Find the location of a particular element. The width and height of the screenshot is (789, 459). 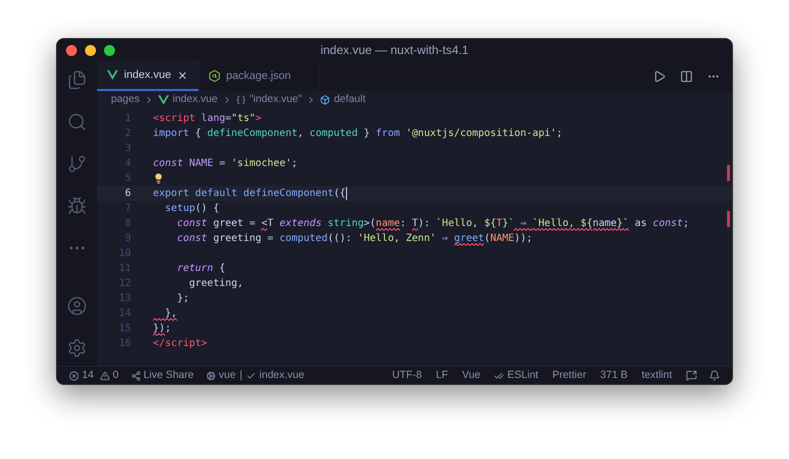

breadcrumb-item: default is located at coordinates (343, 100).